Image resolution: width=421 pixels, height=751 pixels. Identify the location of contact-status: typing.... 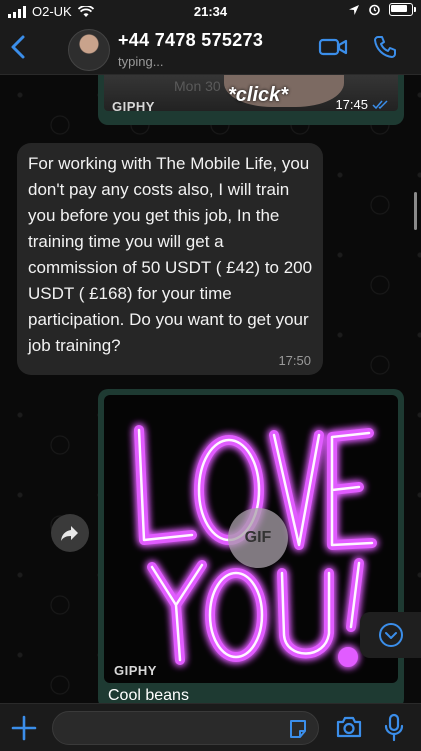
(141, 61).